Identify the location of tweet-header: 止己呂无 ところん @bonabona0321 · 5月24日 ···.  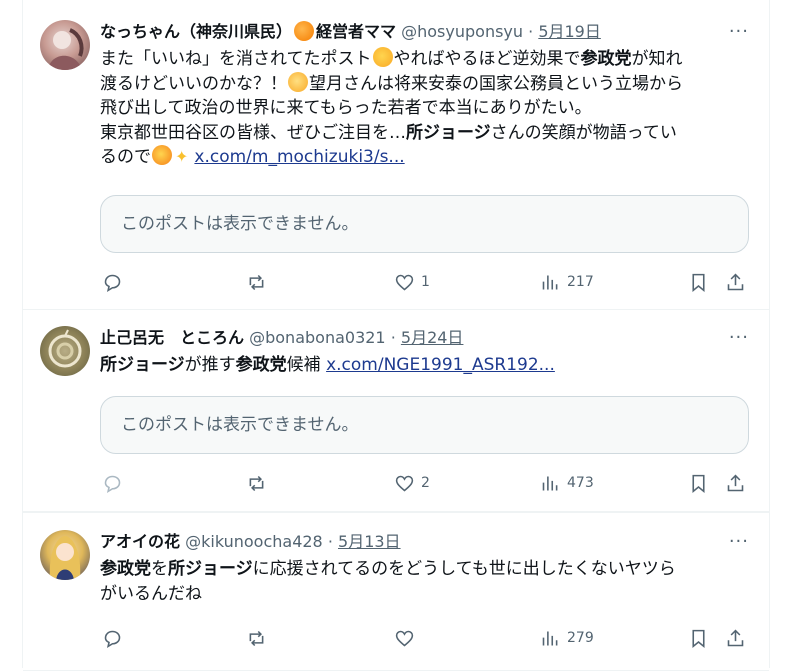
(424, 338).